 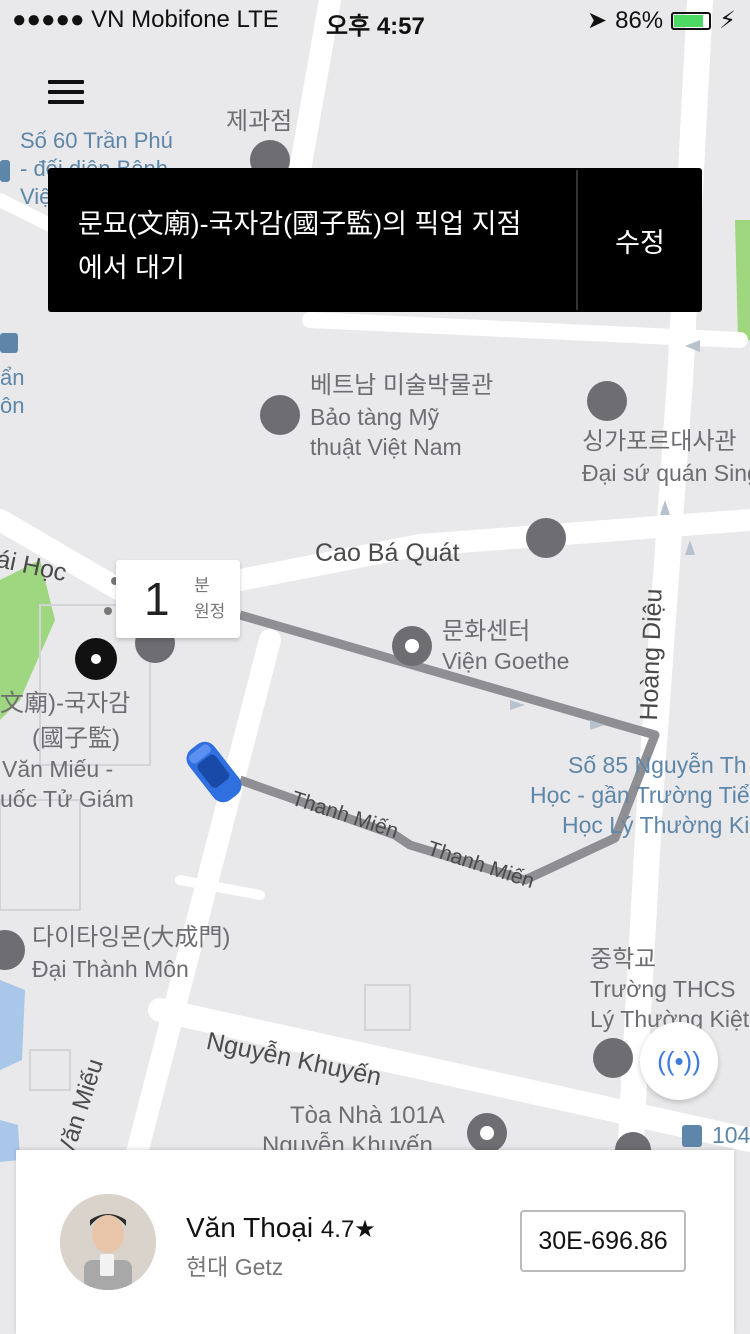 I want to click on map-label: uốc Tử Giám, so click(x=67, y=799).